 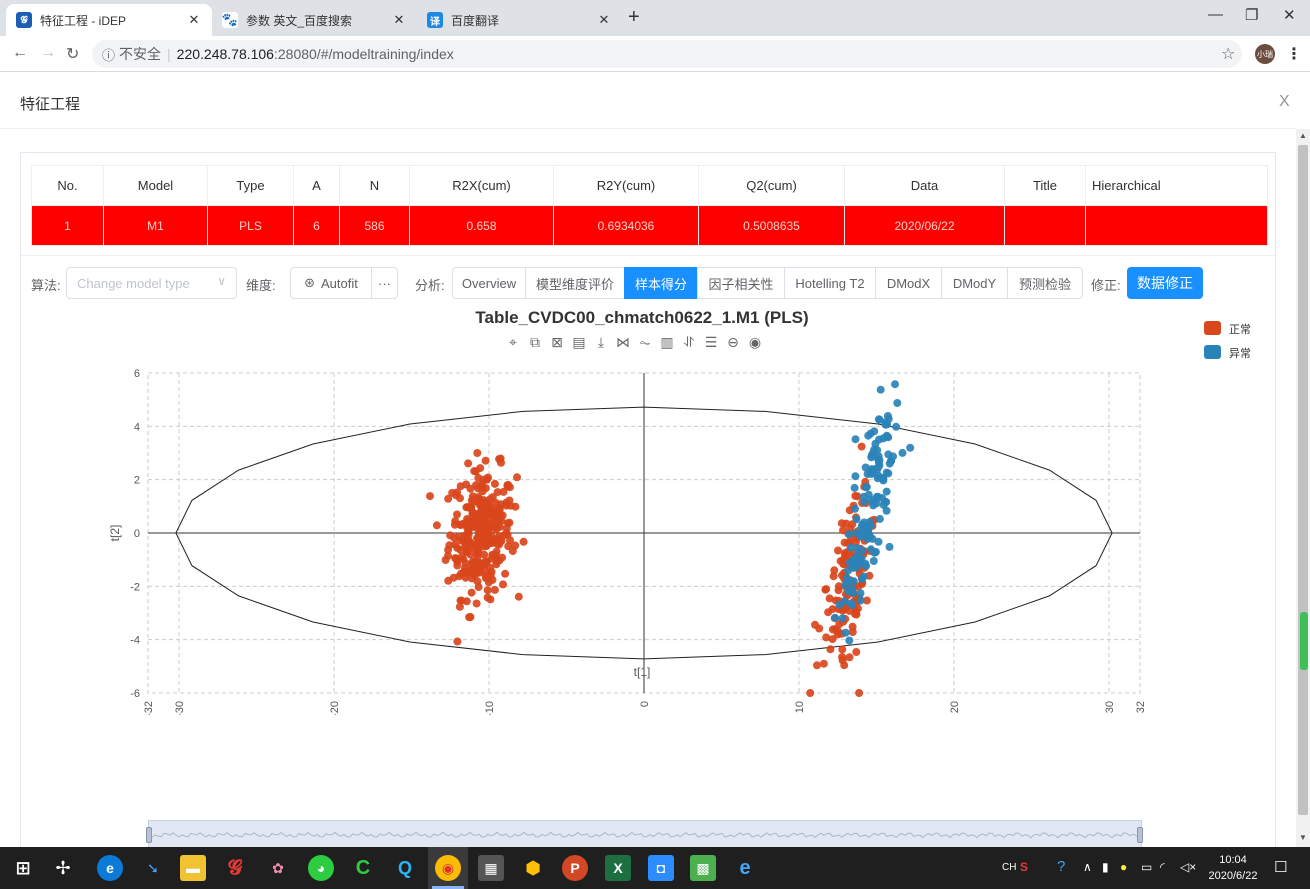 I want to click on folder-arrow-icon: ➘, so click(x=153, y=868).